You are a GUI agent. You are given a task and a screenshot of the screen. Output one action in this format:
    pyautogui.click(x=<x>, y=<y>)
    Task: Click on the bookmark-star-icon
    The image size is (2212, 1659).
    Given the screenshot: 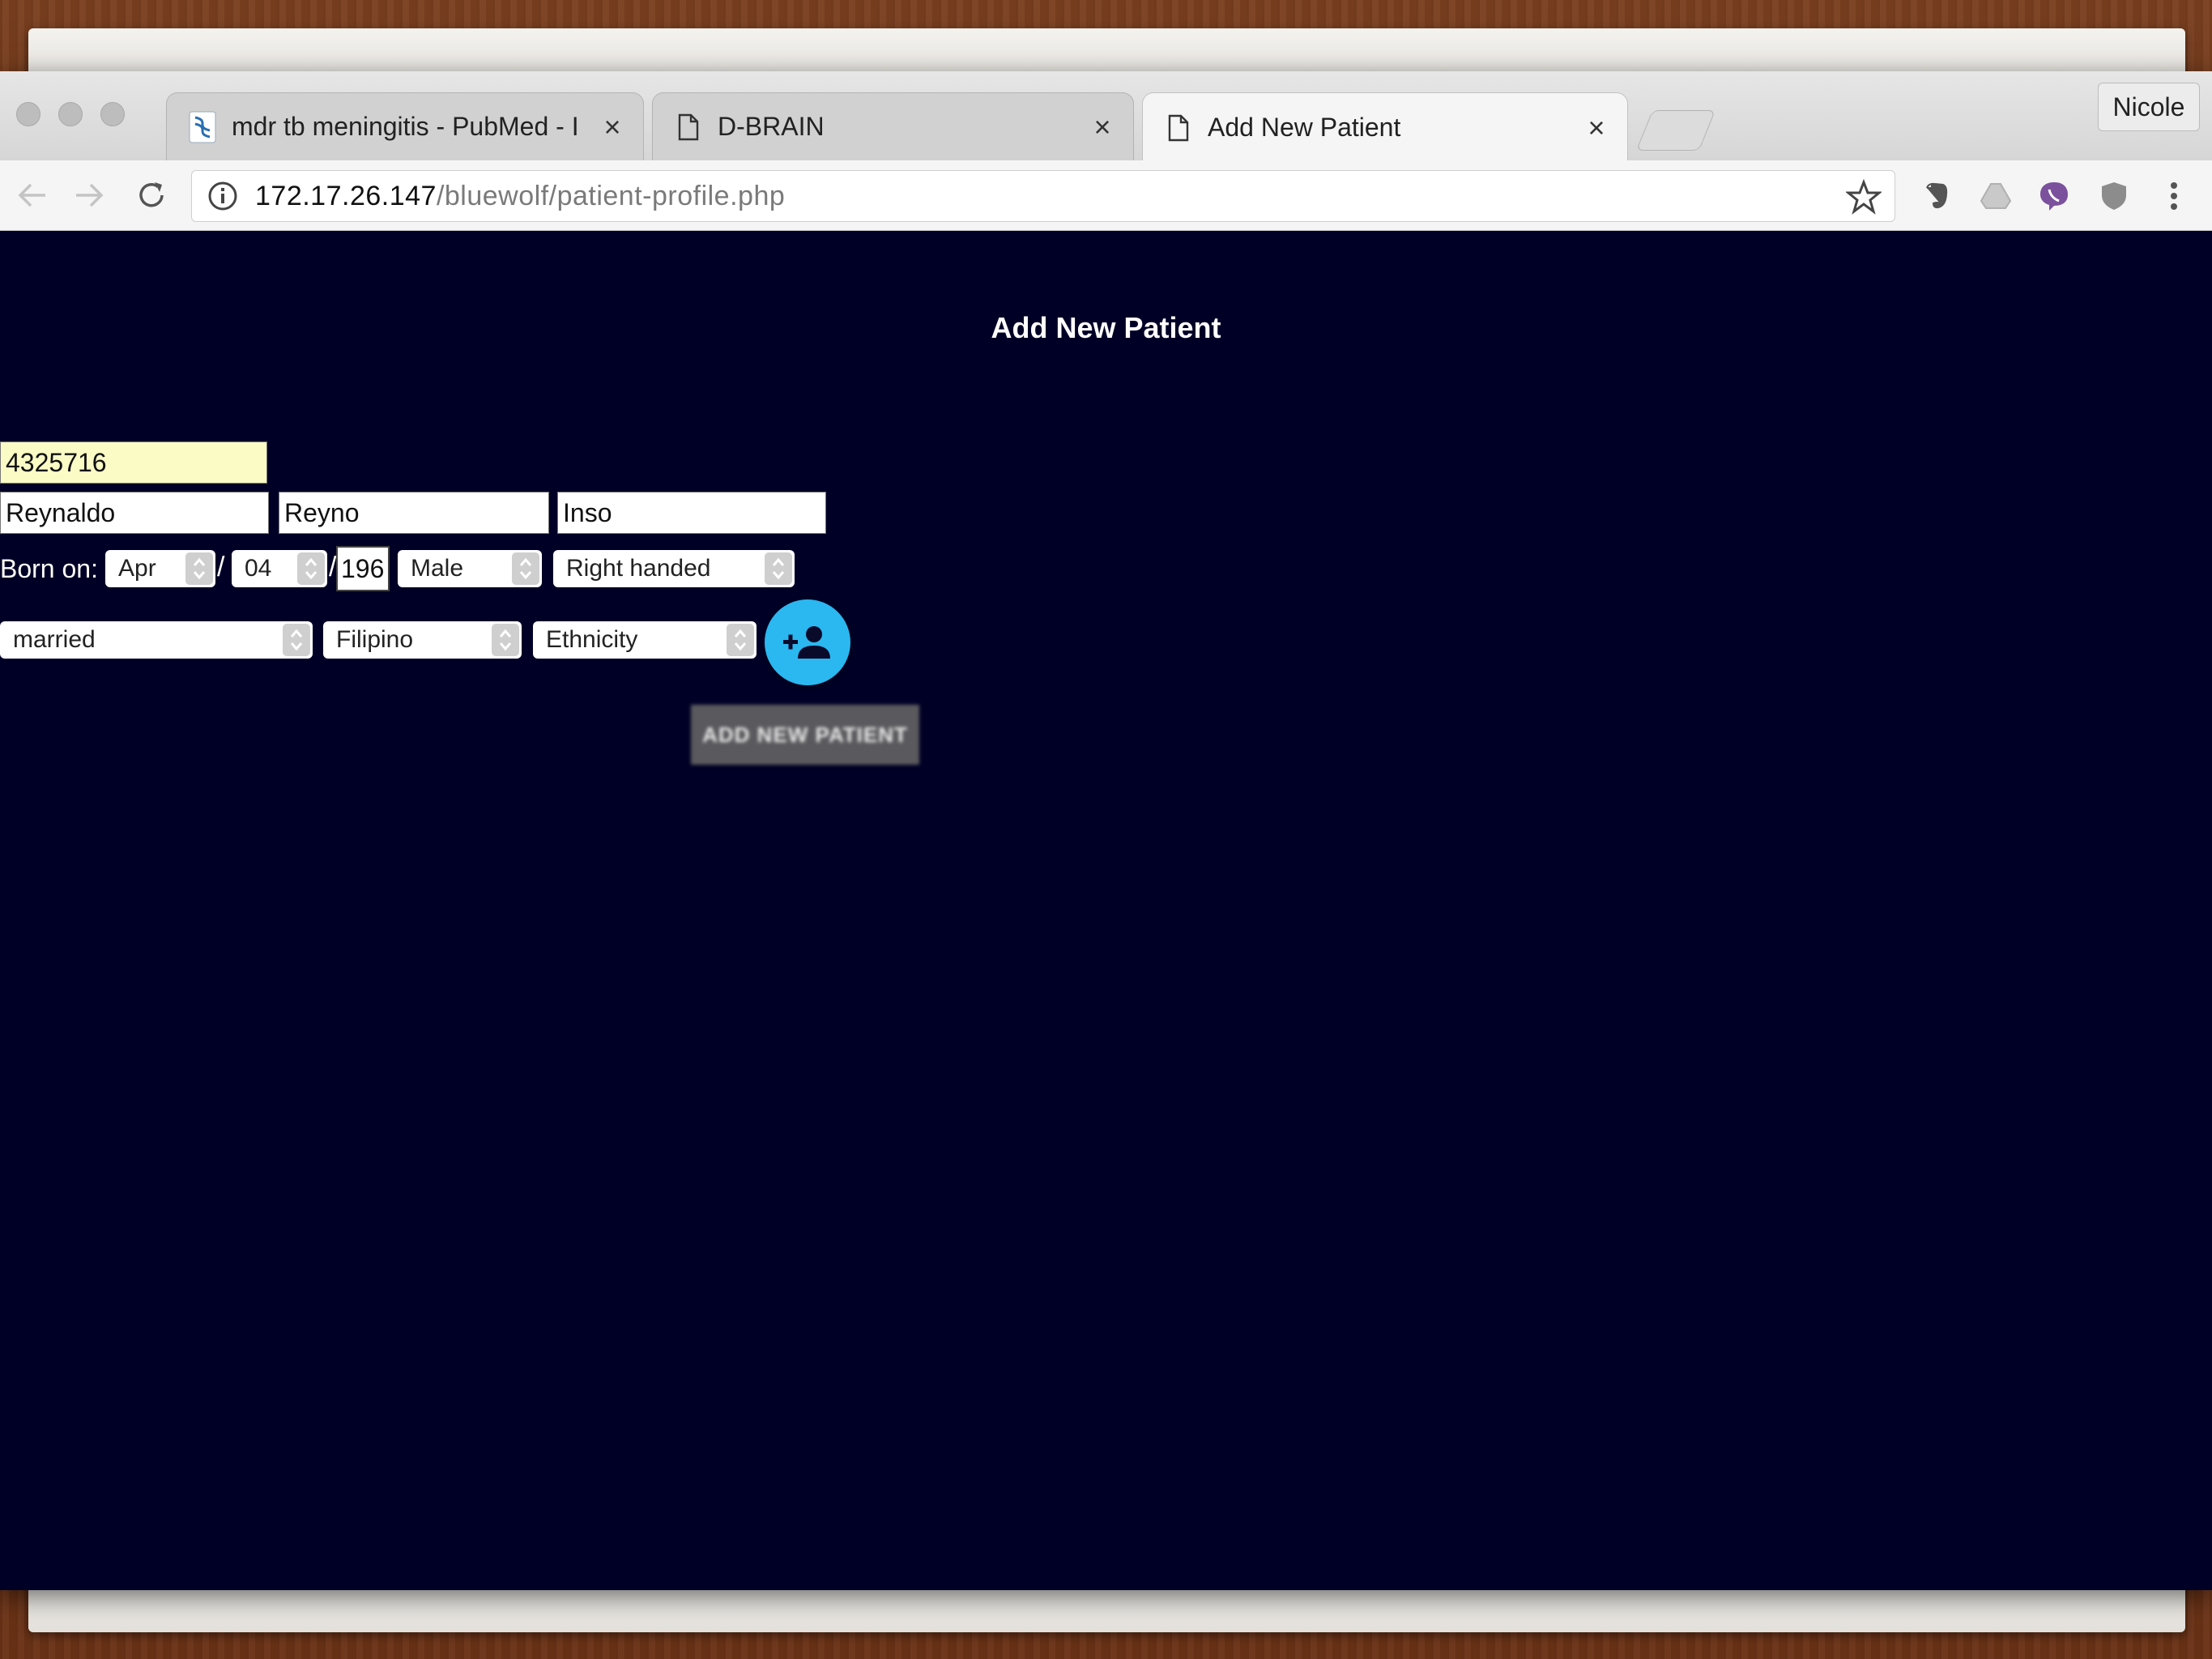 What is the action you would take?
    pyautogui.click(x=1864, y=197)
    